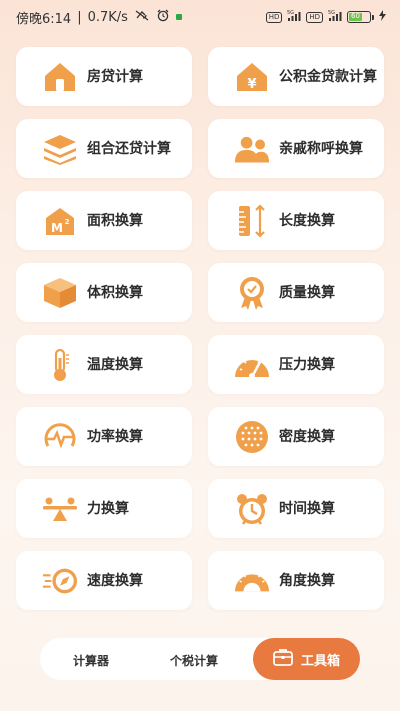 The width and height of the screenshot is (400, 711). What do you see at coordinates (320, 661) in the screenshot?
I see `nav-toolbox-label: 工具箱` at bounding box center [320, 661].